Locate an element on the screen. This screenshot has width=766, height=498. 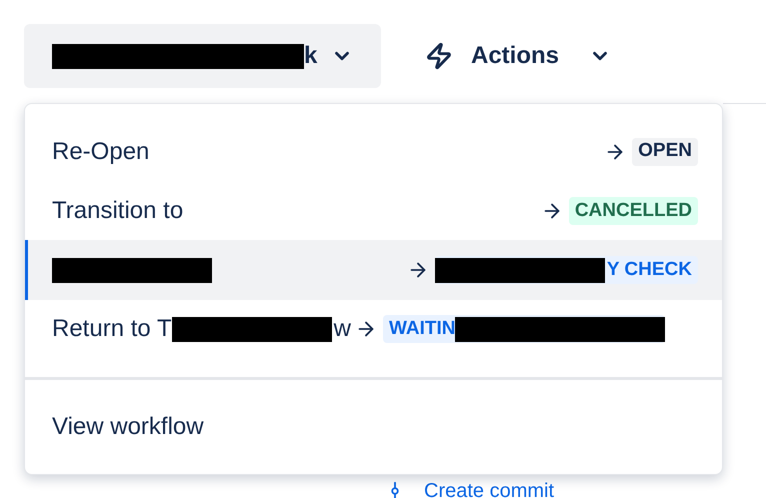
lightning-icon is located at coordinates (439, 56).